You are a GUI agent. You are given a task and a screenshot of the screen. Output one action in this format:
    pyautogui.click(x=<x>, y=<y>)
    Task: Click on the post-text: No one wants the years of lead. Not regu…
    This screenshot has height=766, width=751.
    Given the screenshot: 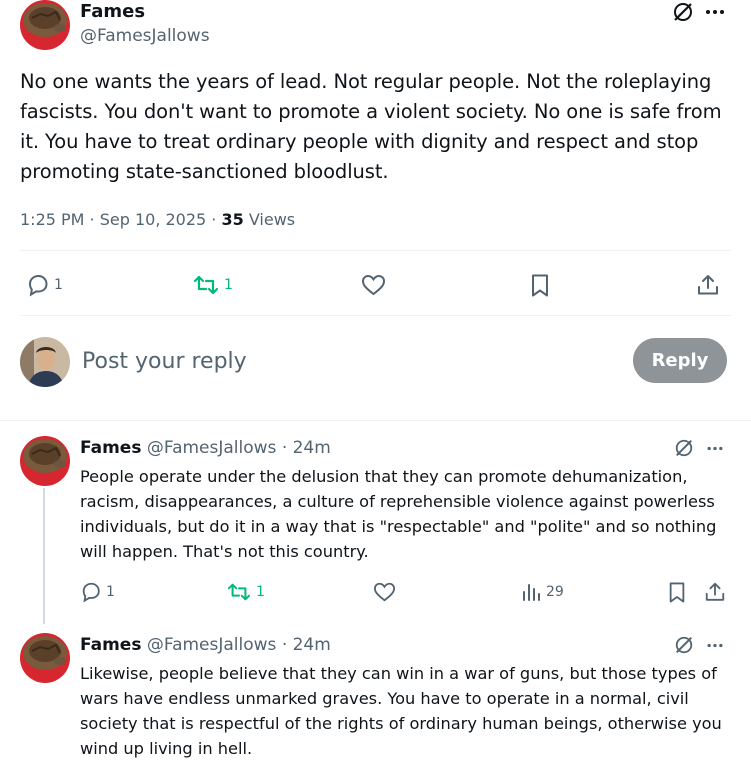 What is the action you would take?
    pyautogui.click(x=371, y=126)
    